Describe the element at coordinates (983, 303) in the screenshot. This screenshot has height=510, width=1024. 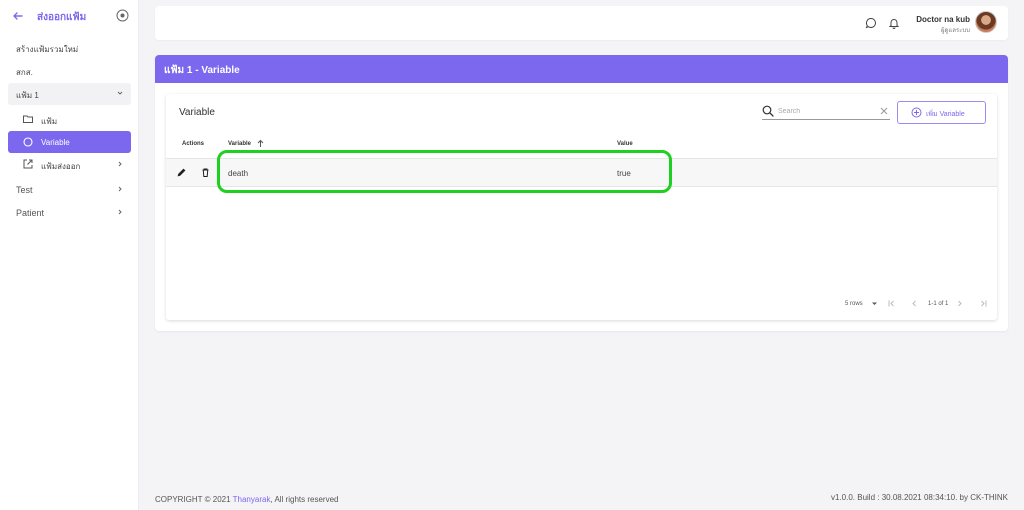
I see `last-page-icon` at that location.